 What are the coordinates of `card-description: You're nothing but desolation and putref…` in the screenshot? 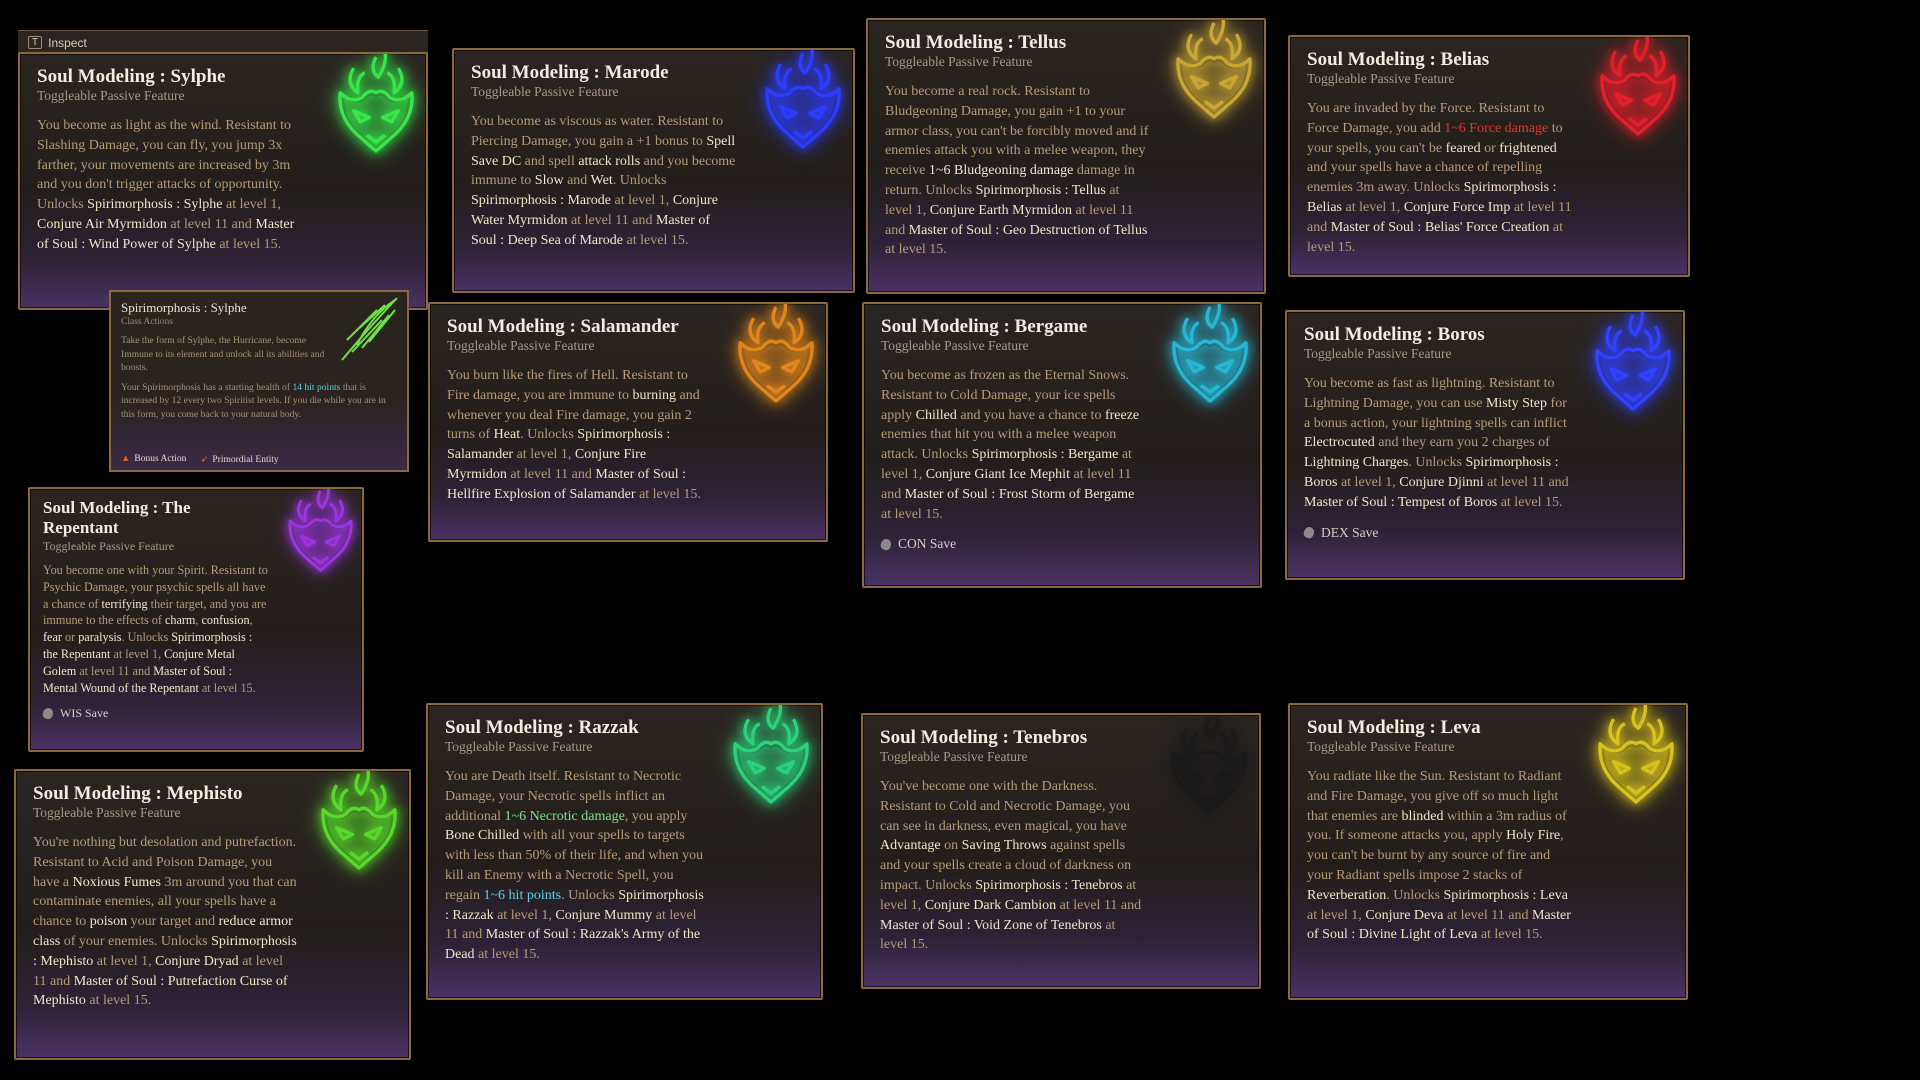 It's located at (165, 922).